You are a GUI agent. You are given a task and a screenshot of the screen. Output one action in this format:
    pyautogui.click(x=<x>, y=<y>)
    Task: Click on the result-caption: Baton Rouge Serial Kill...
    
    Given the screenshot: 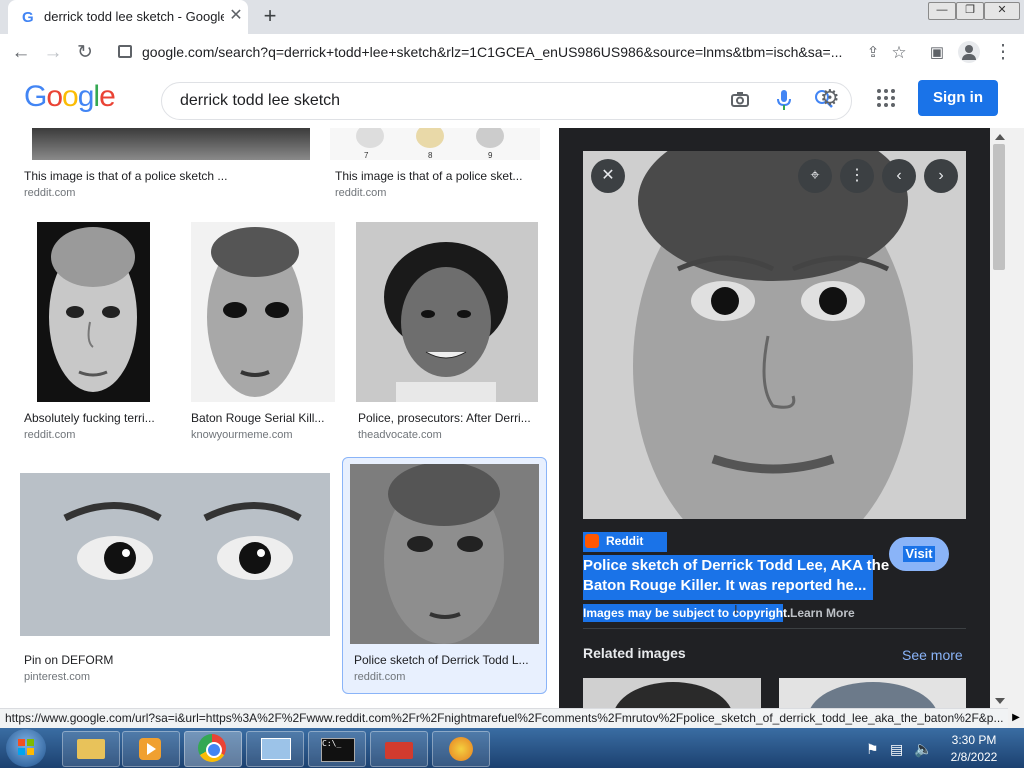 What is the action you would take?
    pyautogui.click(x=263, y=418)
    